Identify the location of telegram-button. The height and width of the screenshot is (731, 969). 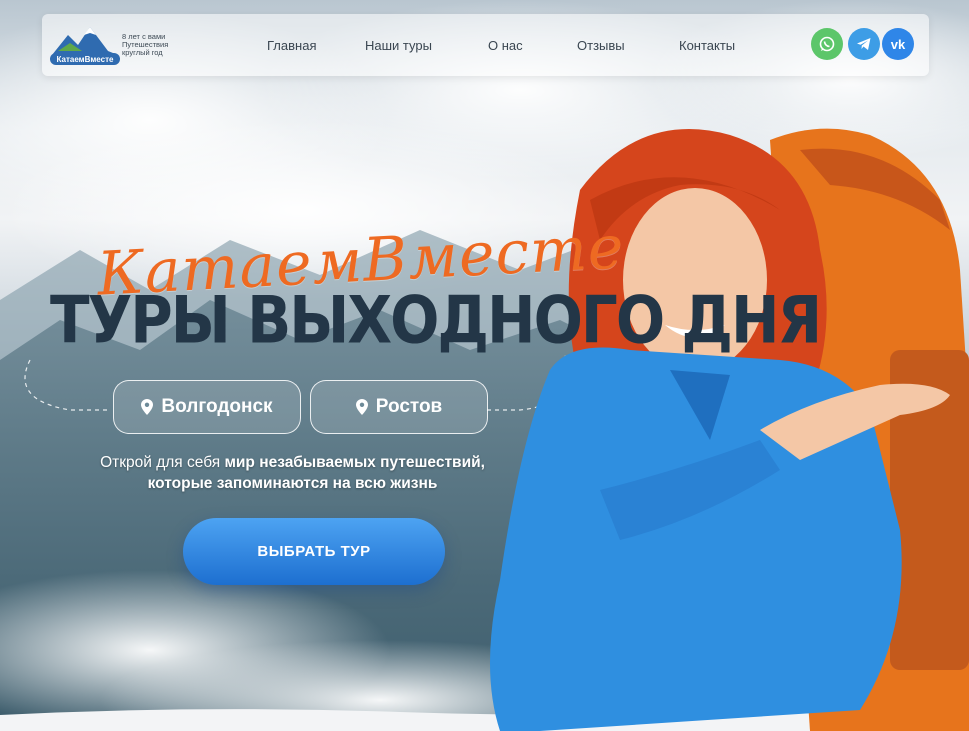
(864, 44).